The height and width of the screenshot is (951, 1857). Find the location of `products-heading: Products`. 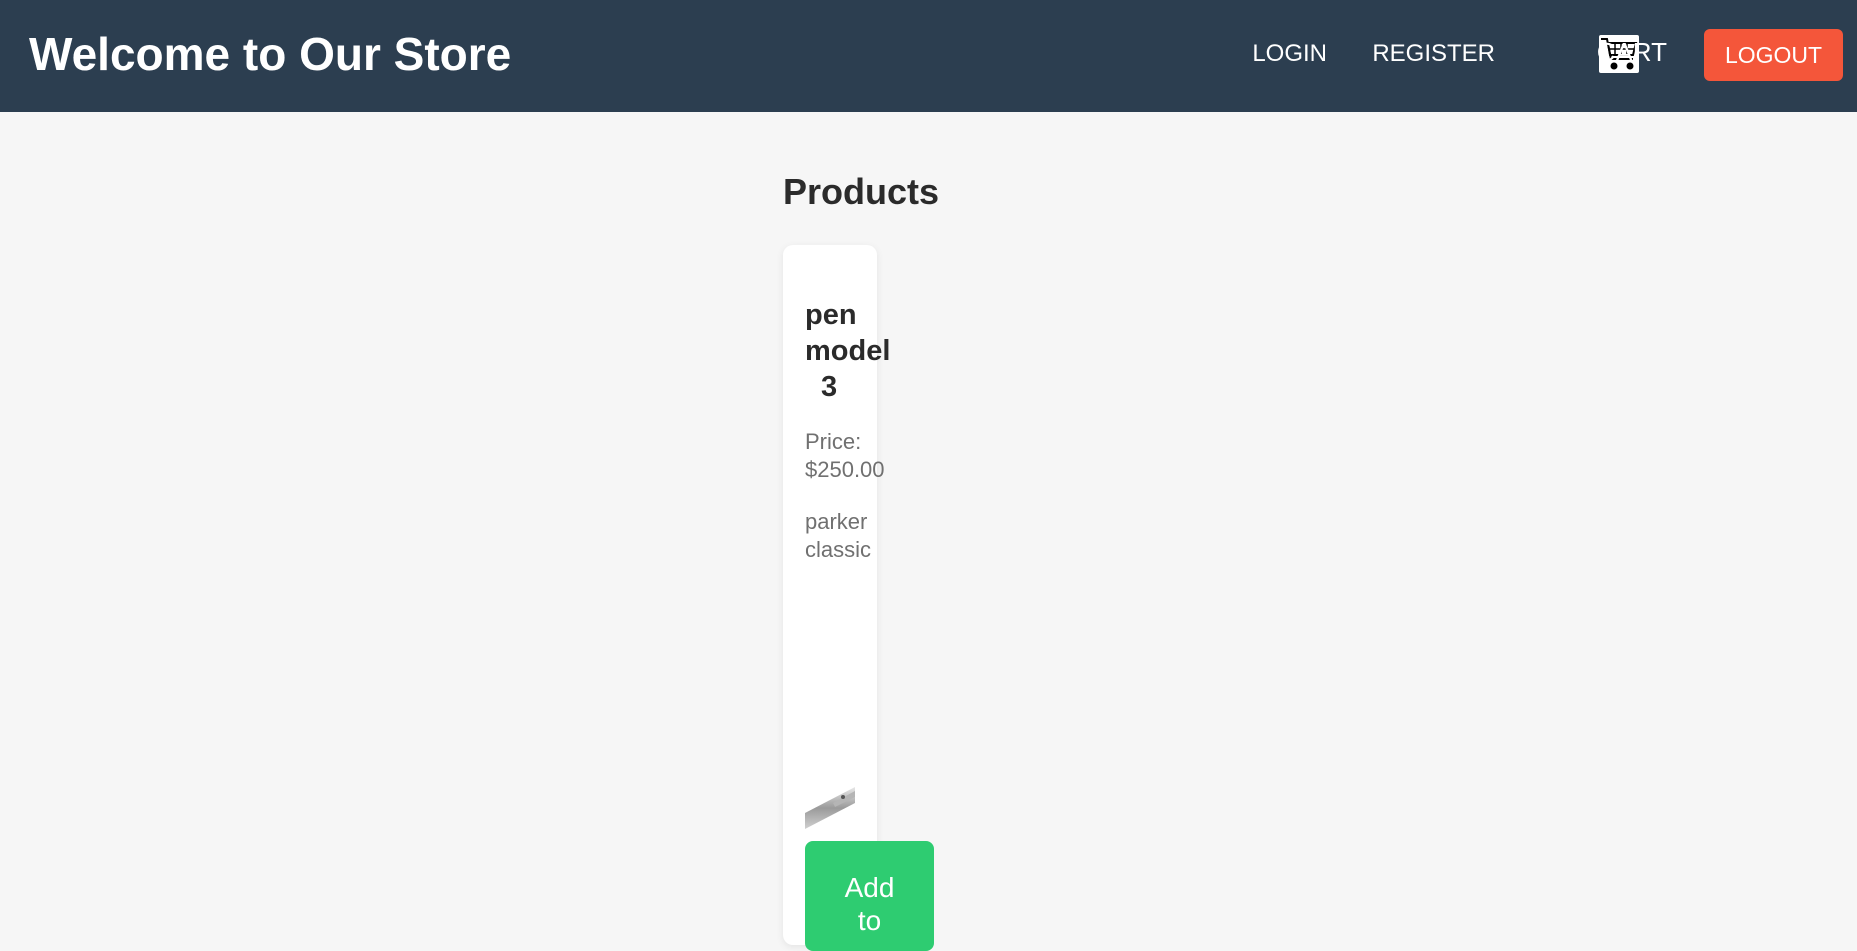

products-heading: Products is located at coordinates (861, 191).